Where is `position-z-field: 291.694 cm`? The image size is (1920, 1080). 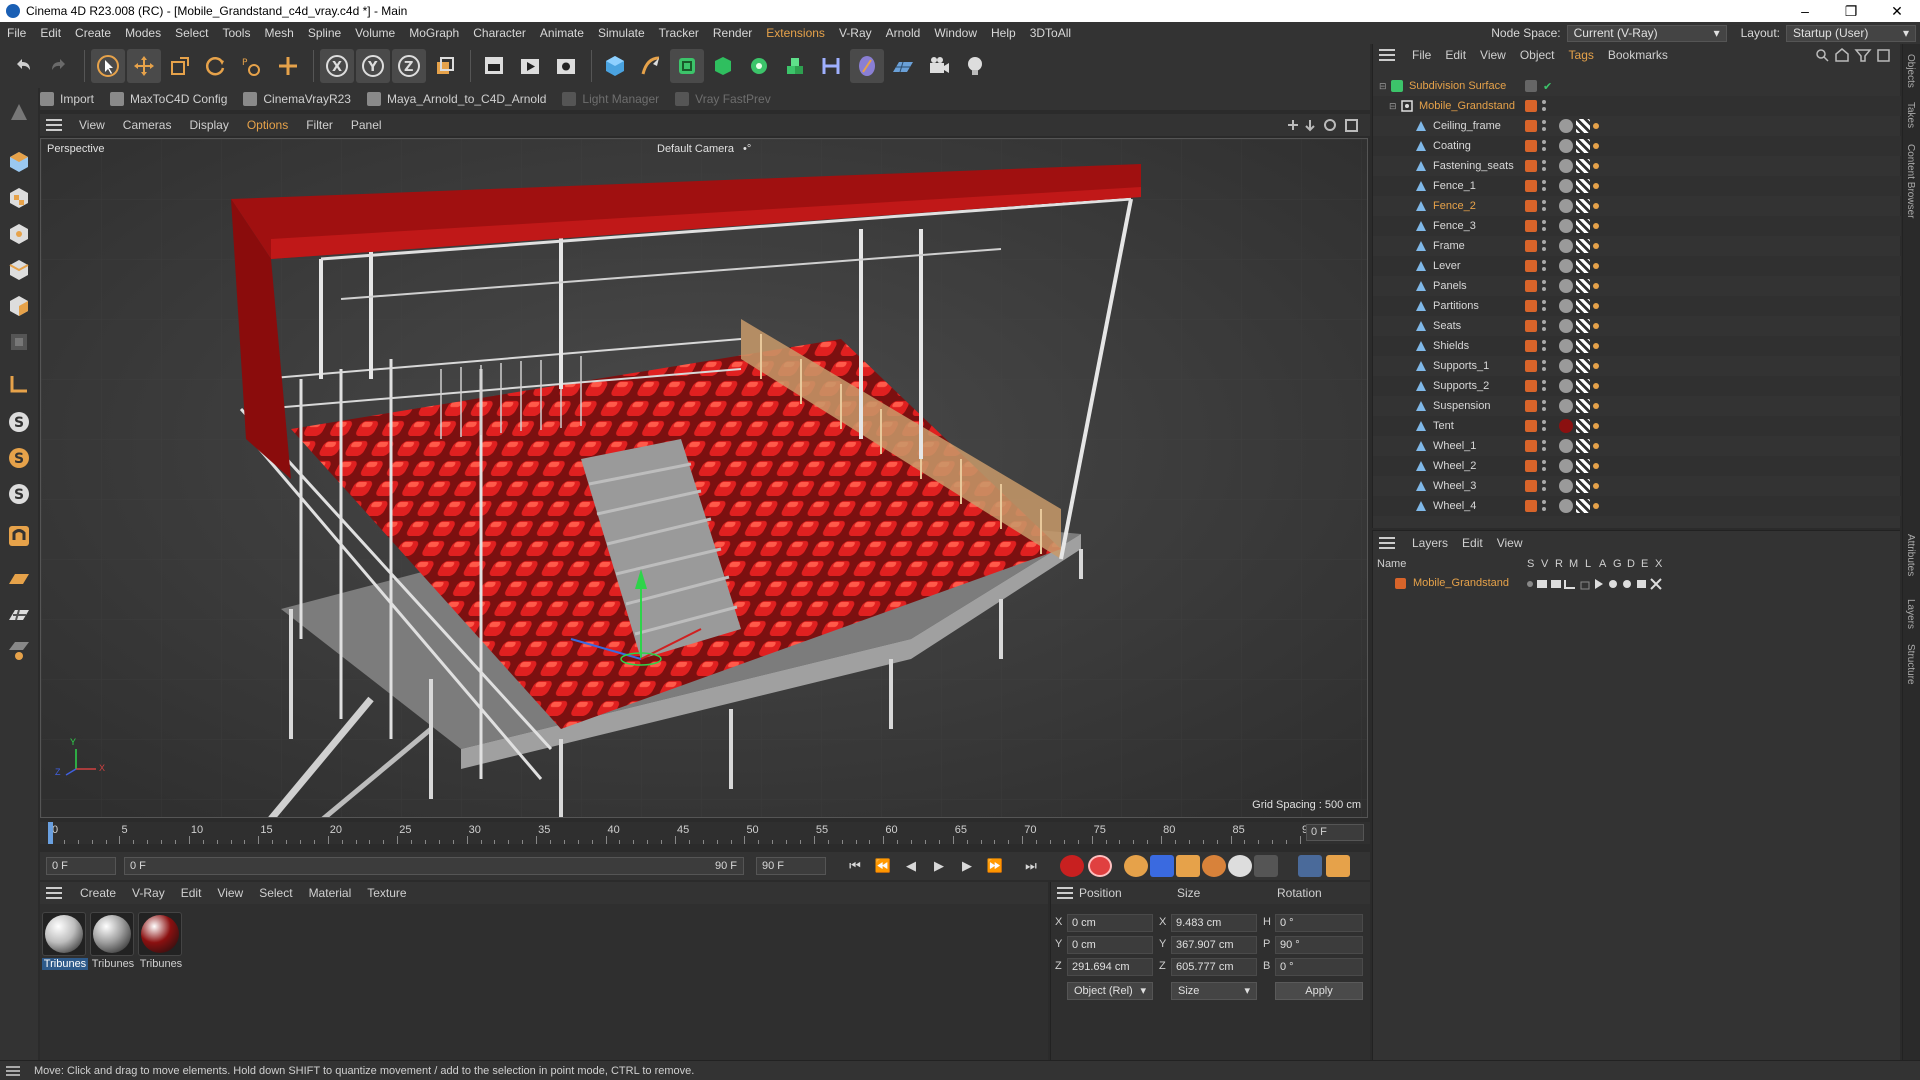 position-z-field: 291.694 cm is located at coordinates (1110, 967).